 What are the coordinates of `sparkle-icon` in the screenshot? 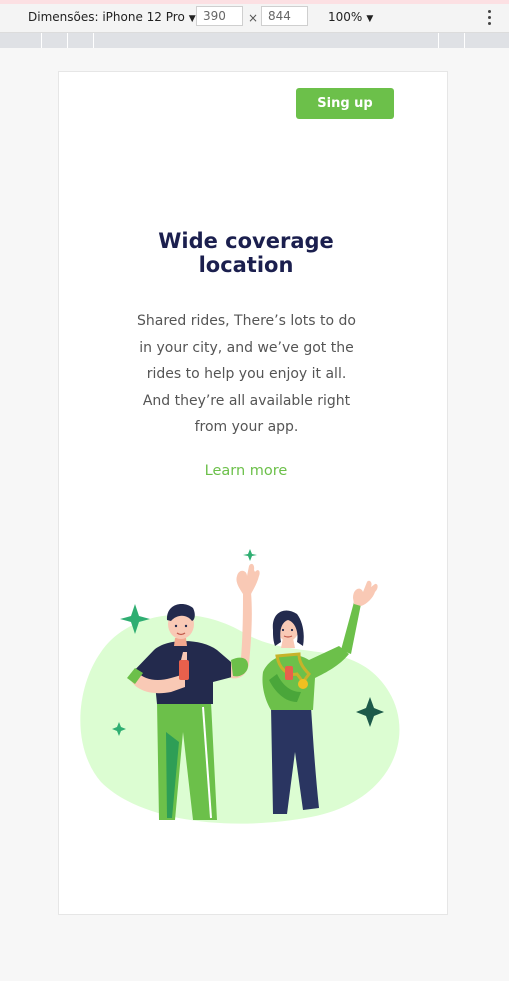 It's located at (250, 555).